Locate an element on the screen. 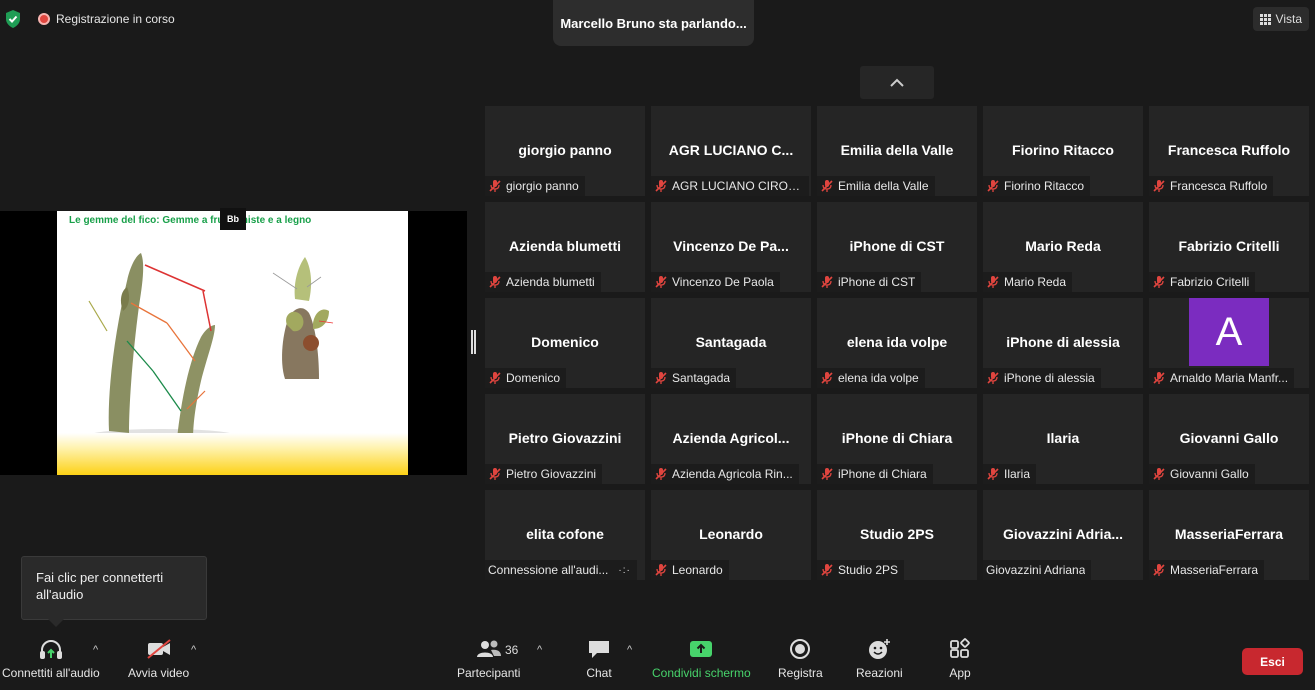 This screenshot has height=690, width=1315. record-button: Registra is located at coordinates (800, 659).